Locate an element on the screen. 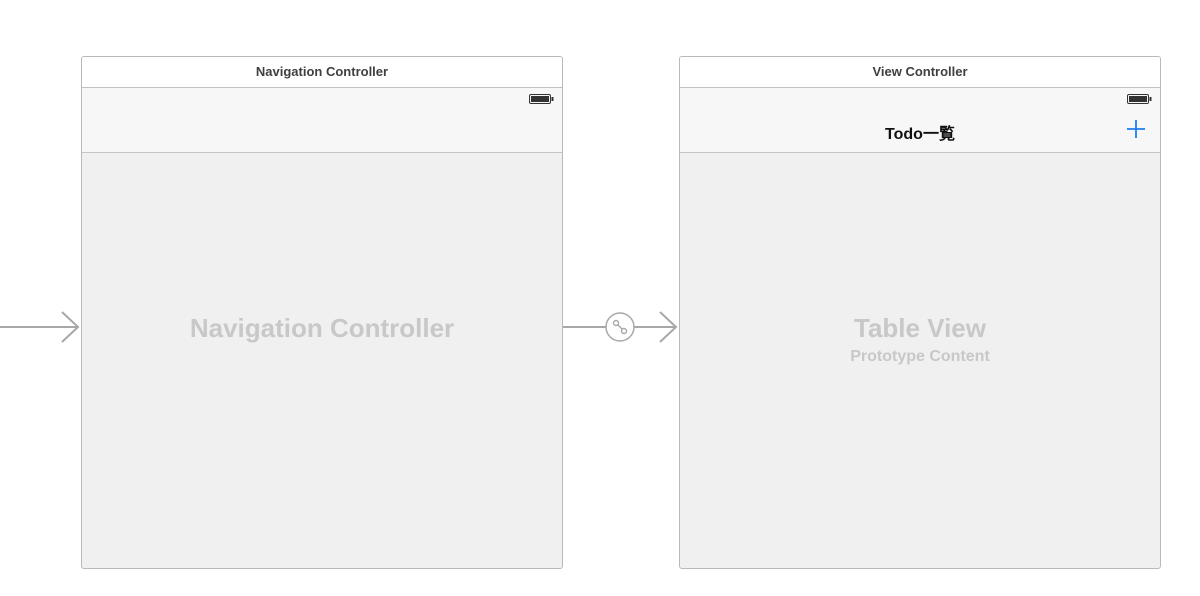 The image size is (1200, 596). navigation-controller-placeholder: Navigation Controller is located at coordinates (322, 328).